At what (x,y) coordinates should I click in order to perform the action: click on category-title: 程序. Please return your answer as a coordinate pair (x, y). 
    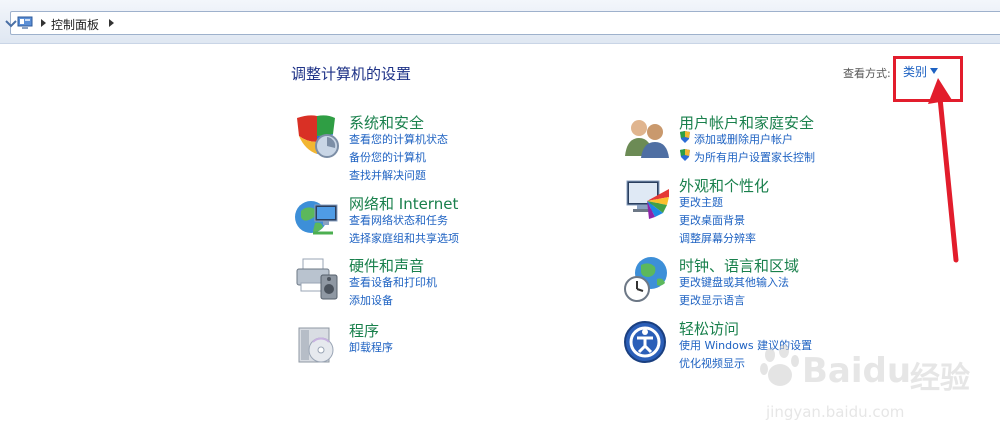
    Looking at the image, I should click on (364, 330).